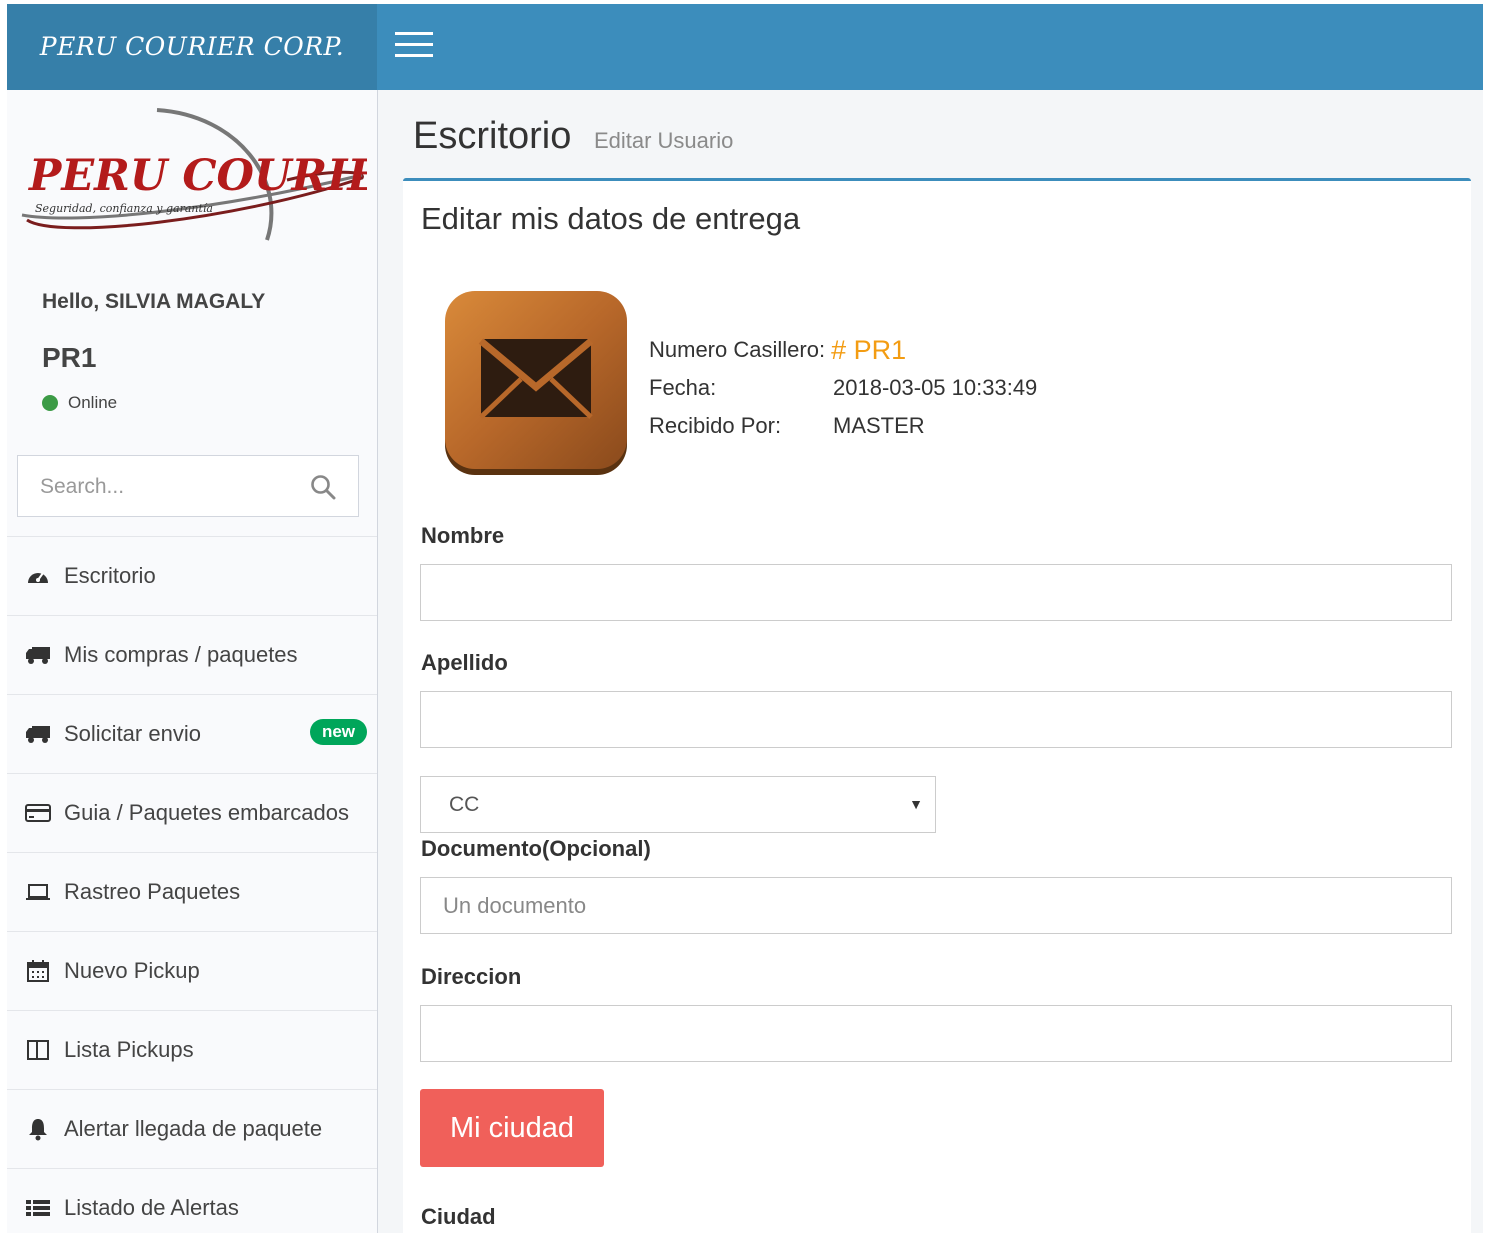  What do you see at coordinates (69, 357) in the screenshot?
I see `user-code: PR1` at bounding box center [69, 357].